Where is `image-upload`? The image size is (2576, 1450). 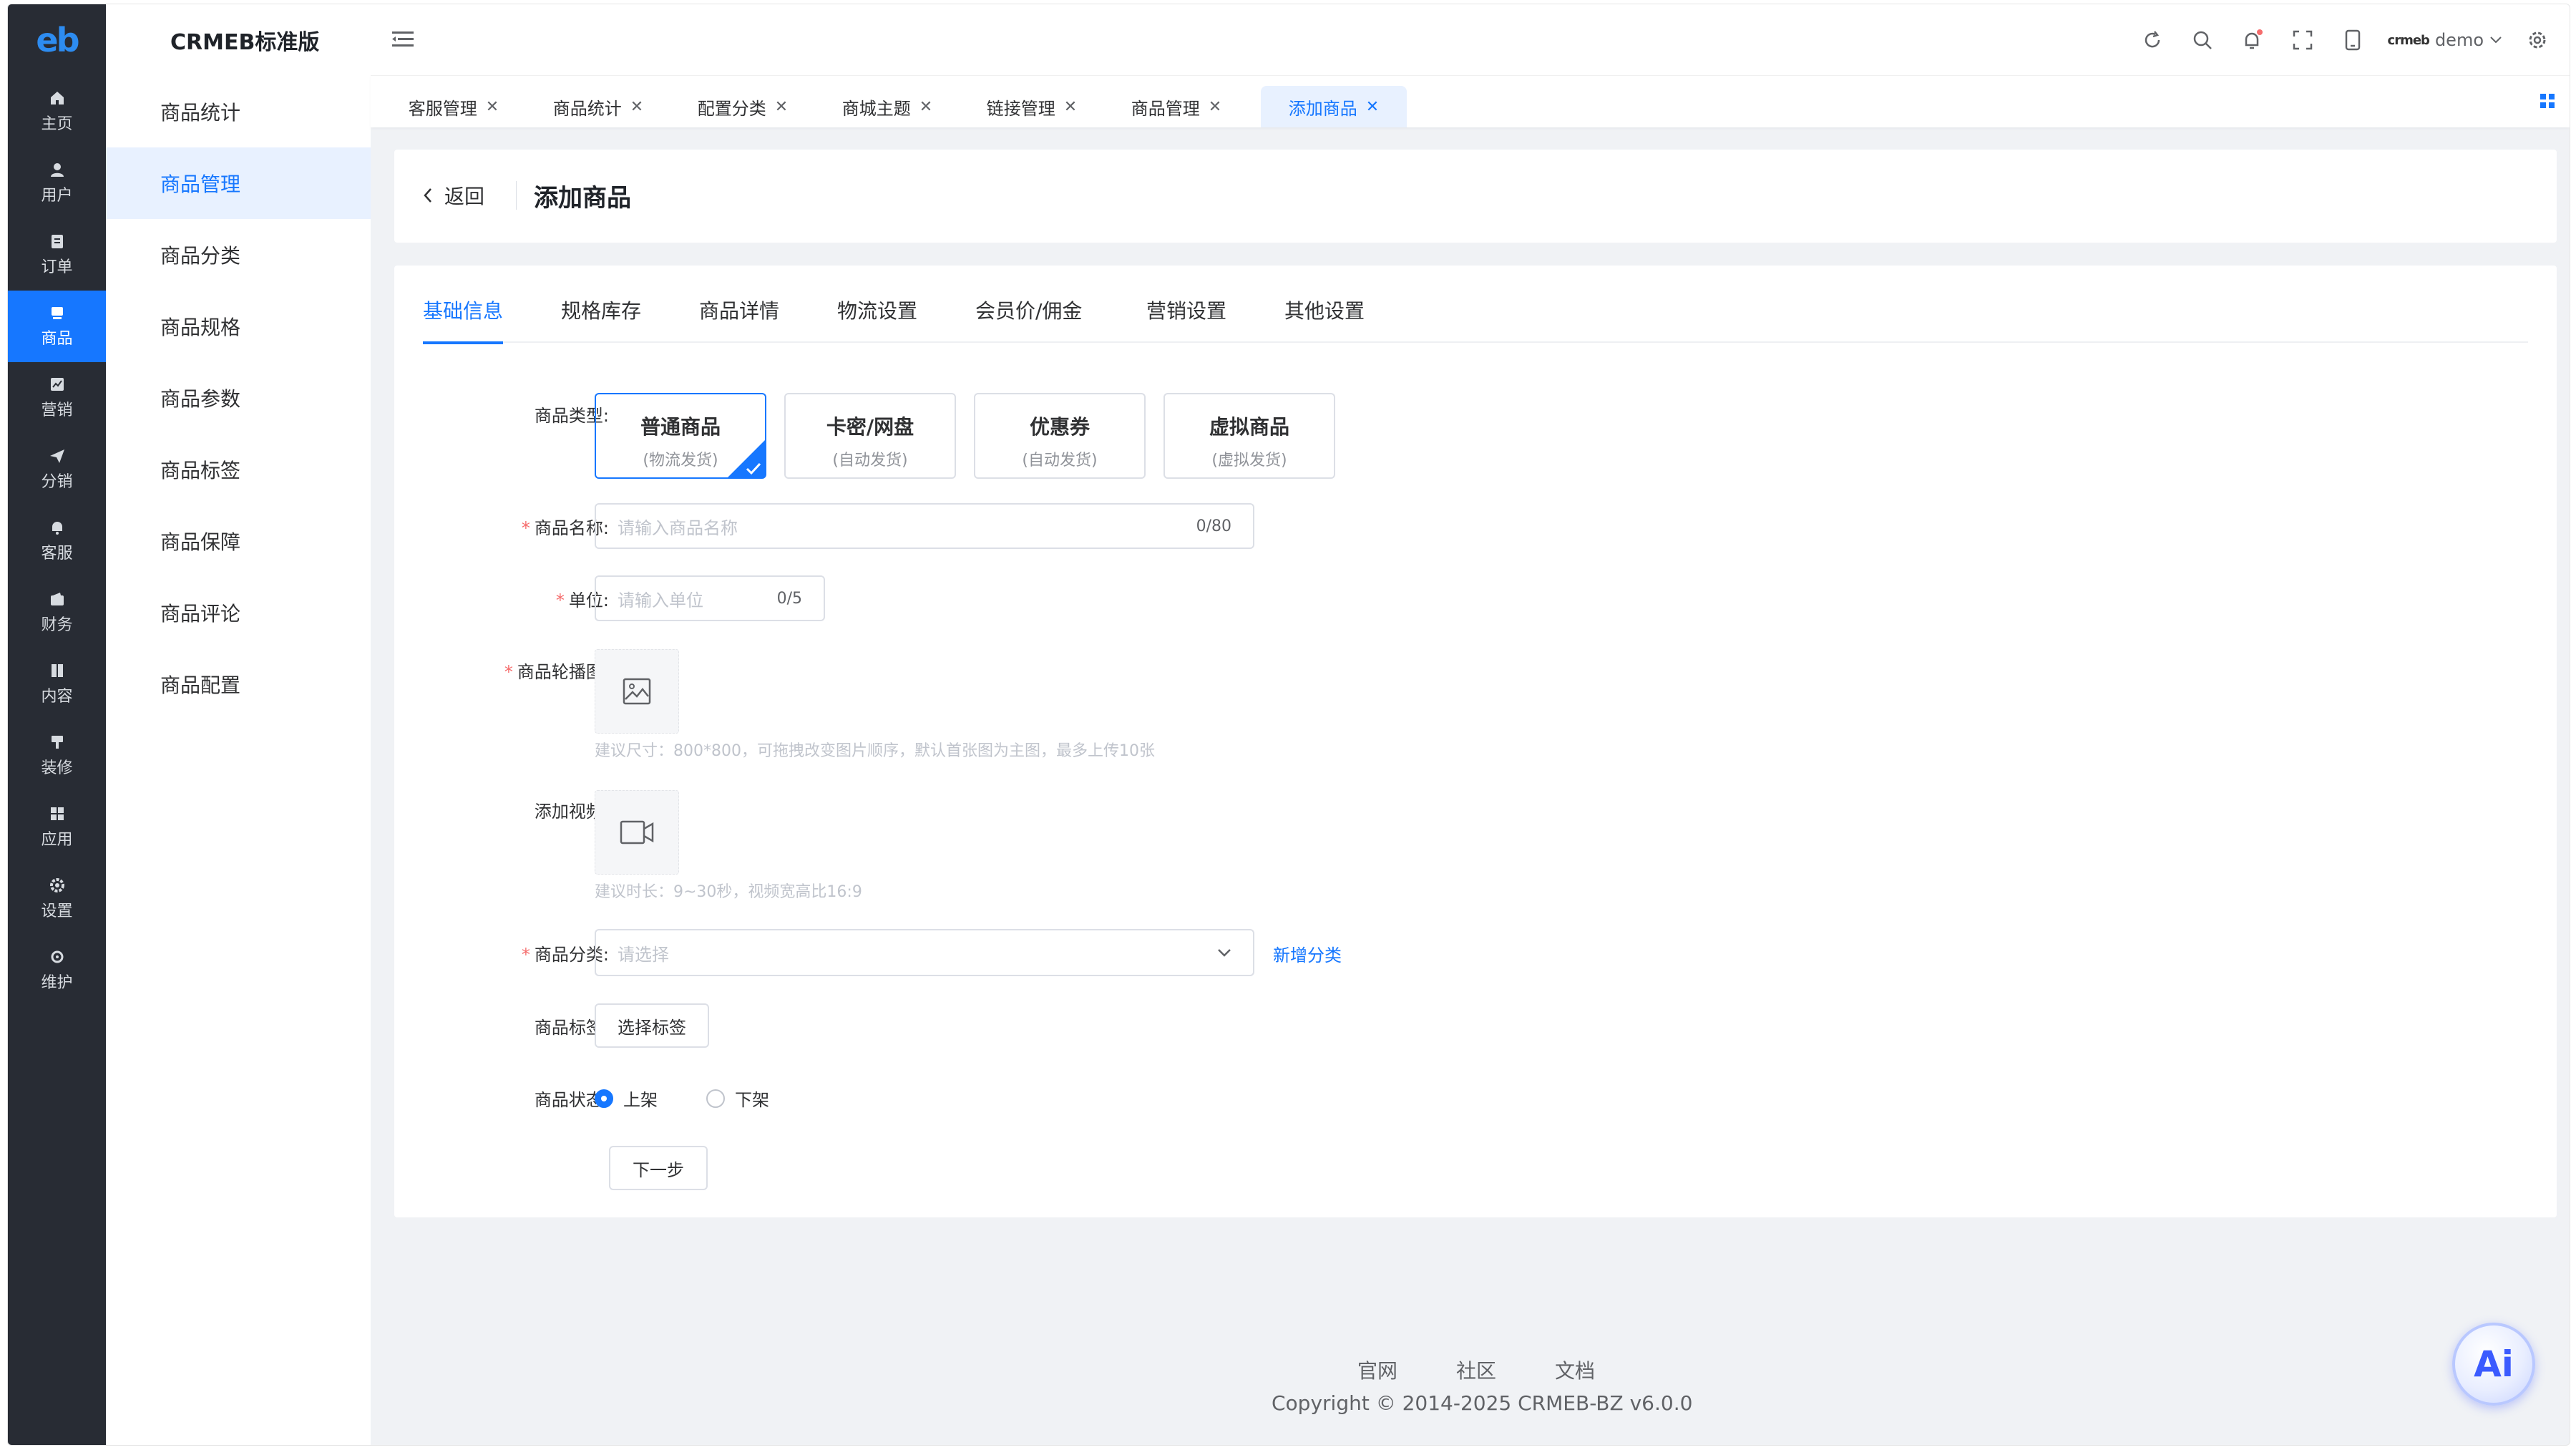
image-upload is located at coordinates (637, 691).